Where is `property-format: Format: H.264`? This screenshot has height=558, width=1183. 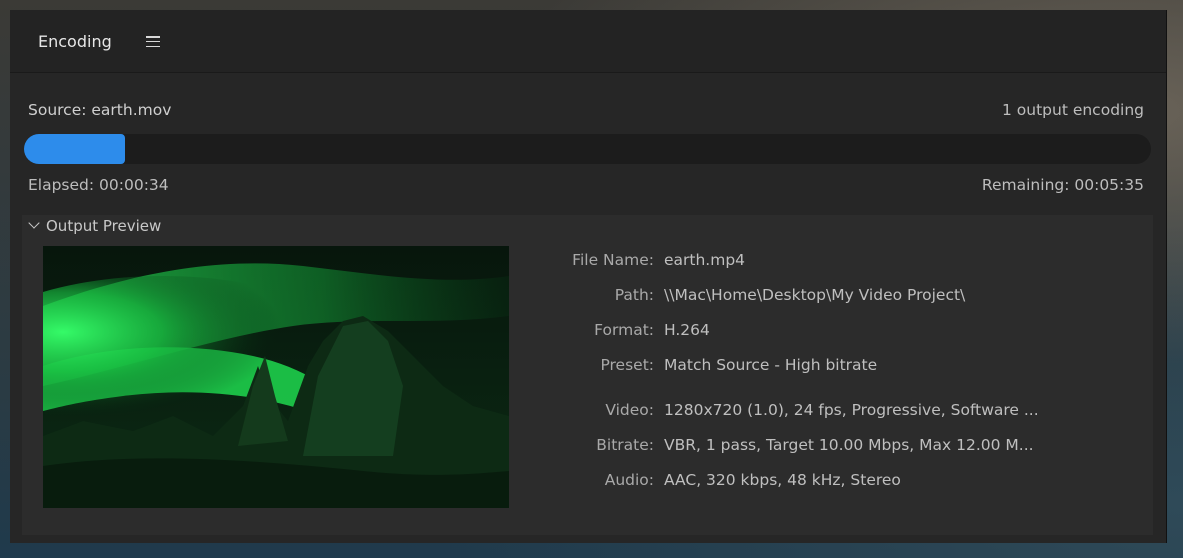
property-format: Format: H.264 is located at coordinates (839, 332).